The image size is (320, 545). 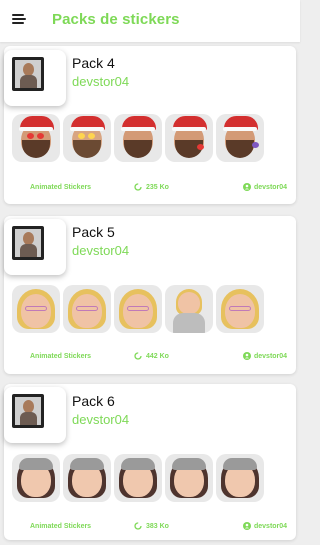 What do you see at coordinates (93, 401) in the screenshot?
I see `pack-name: Pack 6` at bounding box center [93, 401].